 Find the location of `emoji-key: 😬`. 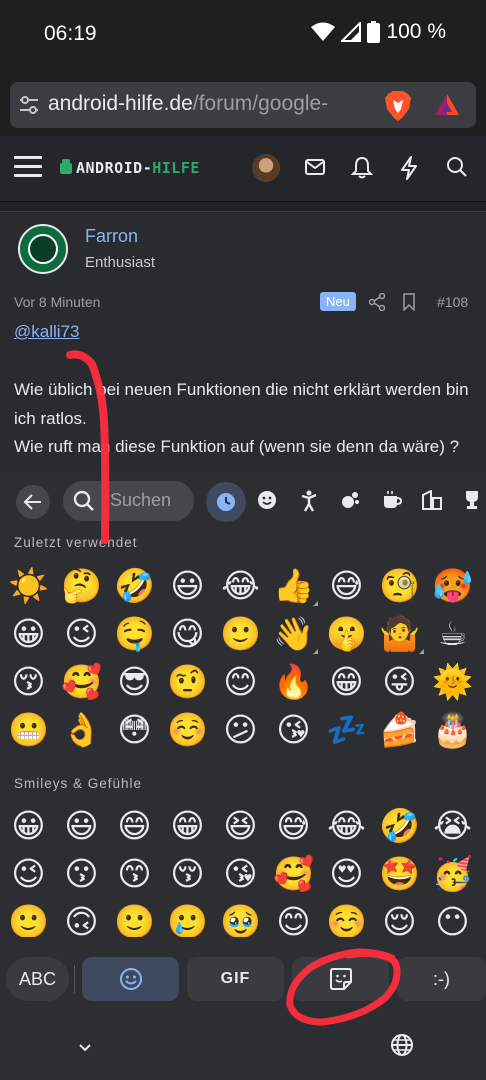

emoji-key: 😬 is located at coordinates (28, 729).